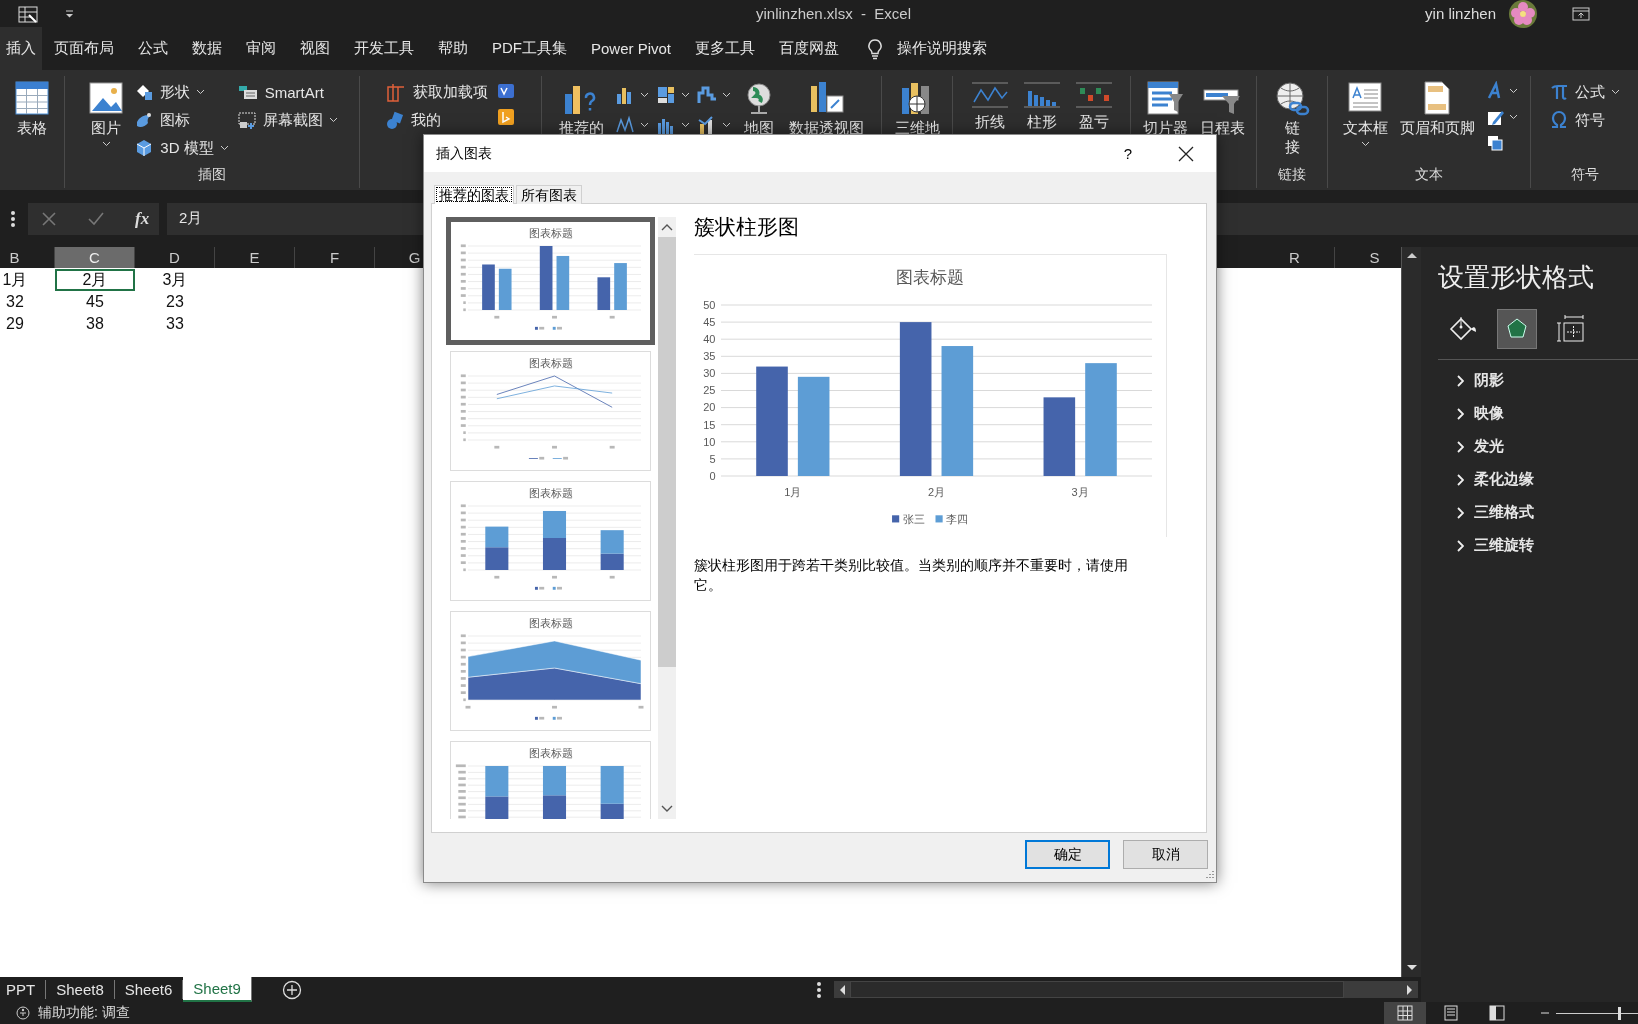 The image size is (1638, 1024). I want to click on ribbon-button: 形状, so click(170, 92).